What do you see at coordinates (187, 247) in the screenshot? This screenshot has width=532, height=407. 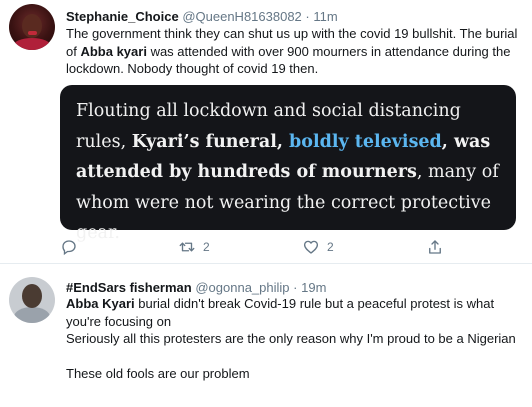 I see `retweet-icon` at bounding box center [187, 247].